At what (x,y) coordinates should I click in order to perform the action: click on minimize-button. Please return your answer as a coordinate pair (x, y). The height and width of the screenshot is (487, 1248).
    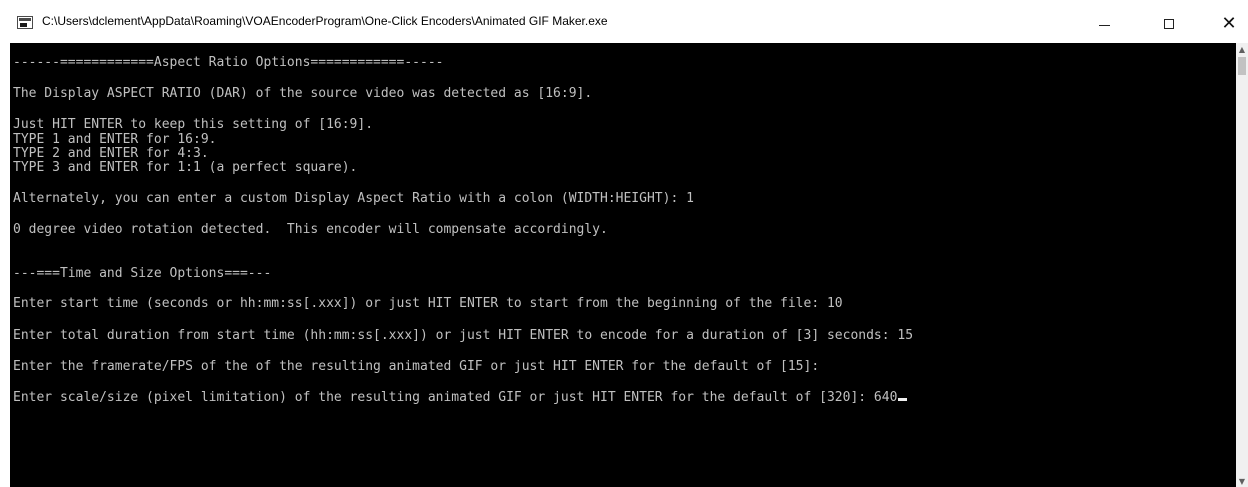
    Looking at the image, I should click on (1104, 24).